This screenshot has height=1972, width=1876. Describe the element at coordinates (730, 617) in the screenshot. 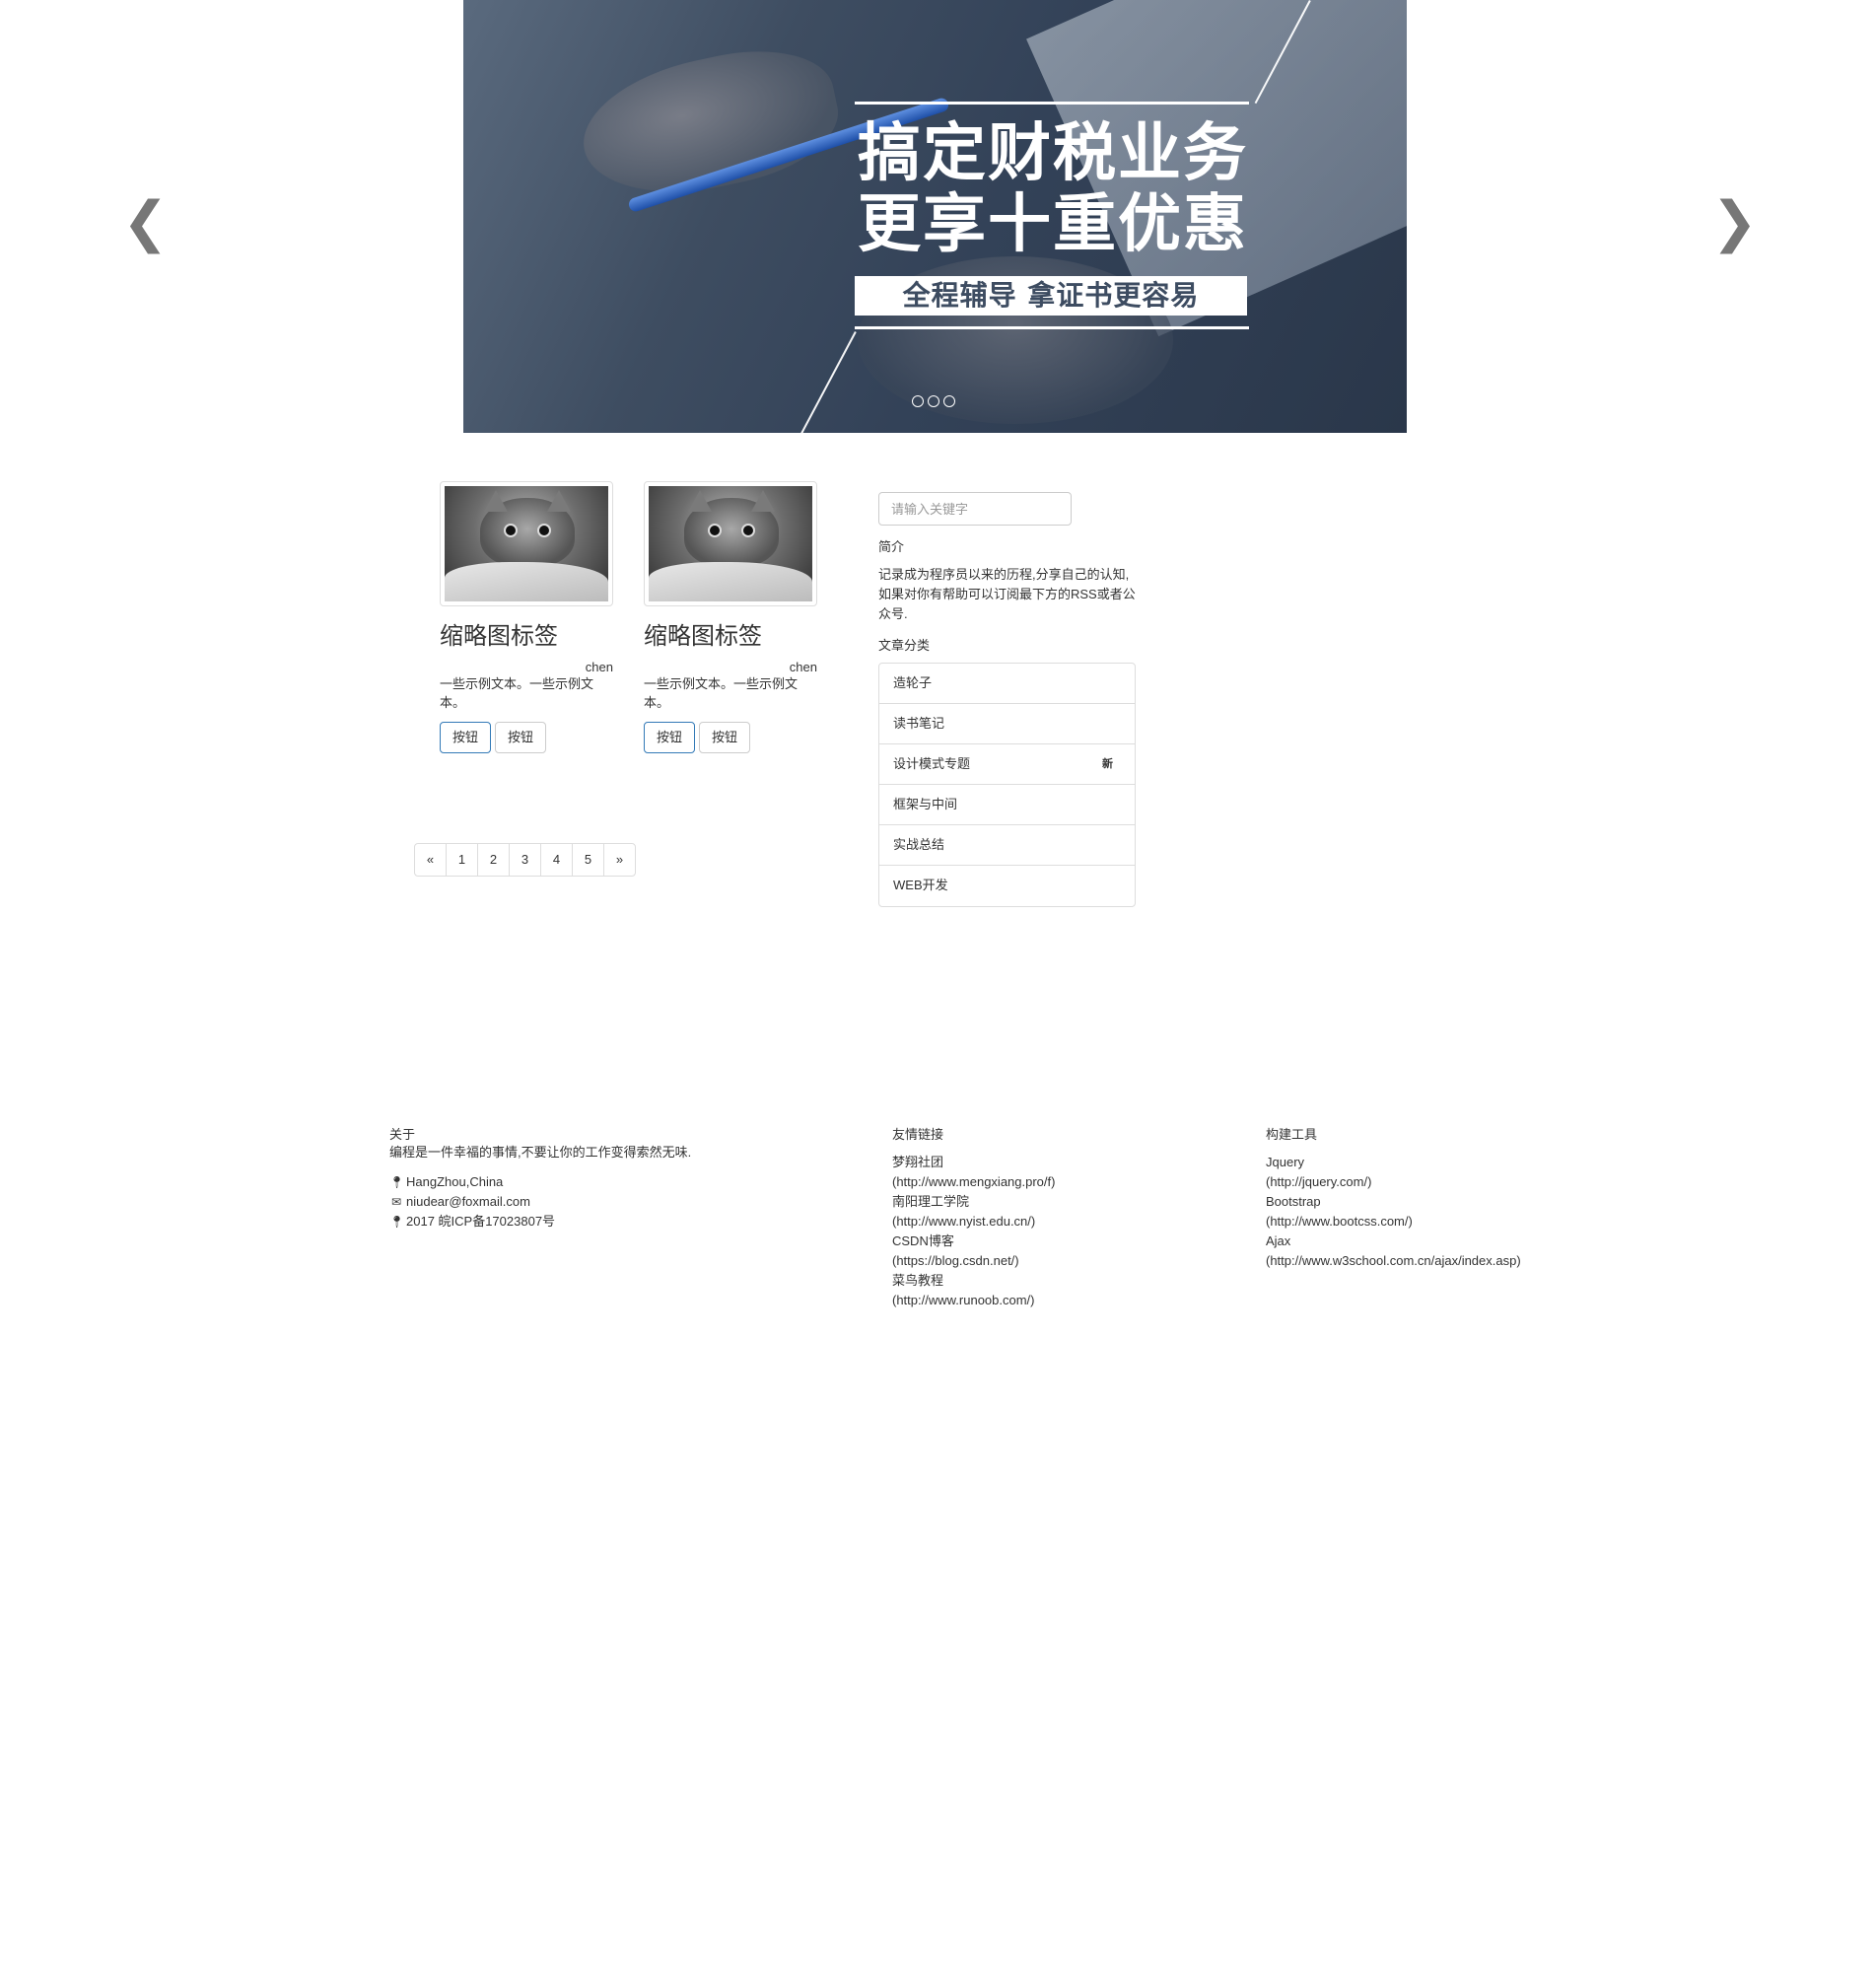

I see `thumbnail-card-2: 缩略图标签 chen 一些示例文本。一些示例文本。 按钮 按钮` at that location.